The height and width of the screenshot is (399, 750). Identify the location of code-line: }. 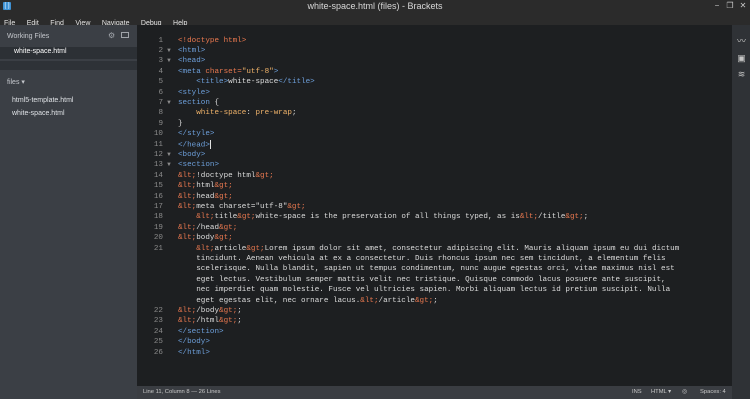
(180, 124).